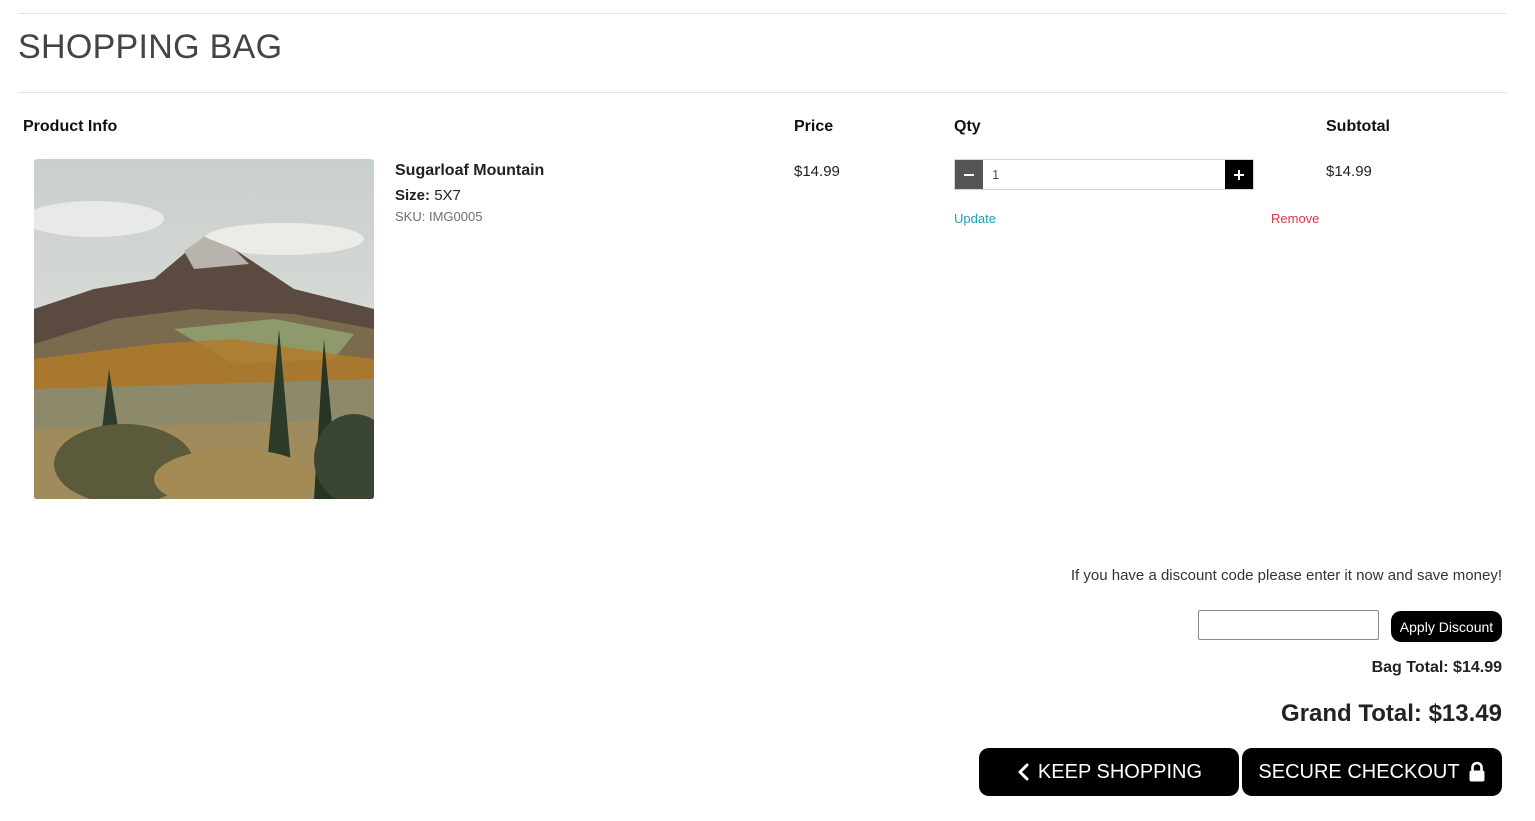 The width and height of the screenshot is (1535, 821). I want to click on column-header-price: Price, so click(814, 126).